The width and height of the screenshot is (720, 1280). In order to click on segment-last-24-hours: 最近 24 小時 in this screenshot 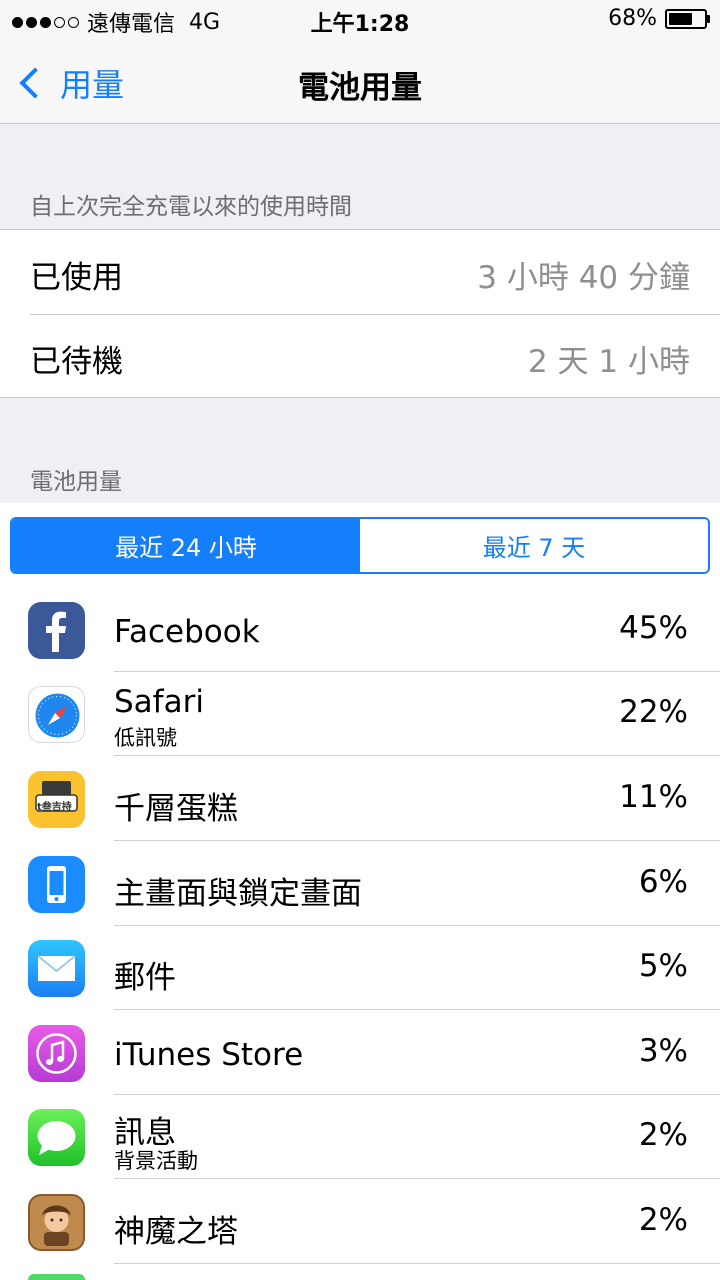, I will do `click(186, 545)`.